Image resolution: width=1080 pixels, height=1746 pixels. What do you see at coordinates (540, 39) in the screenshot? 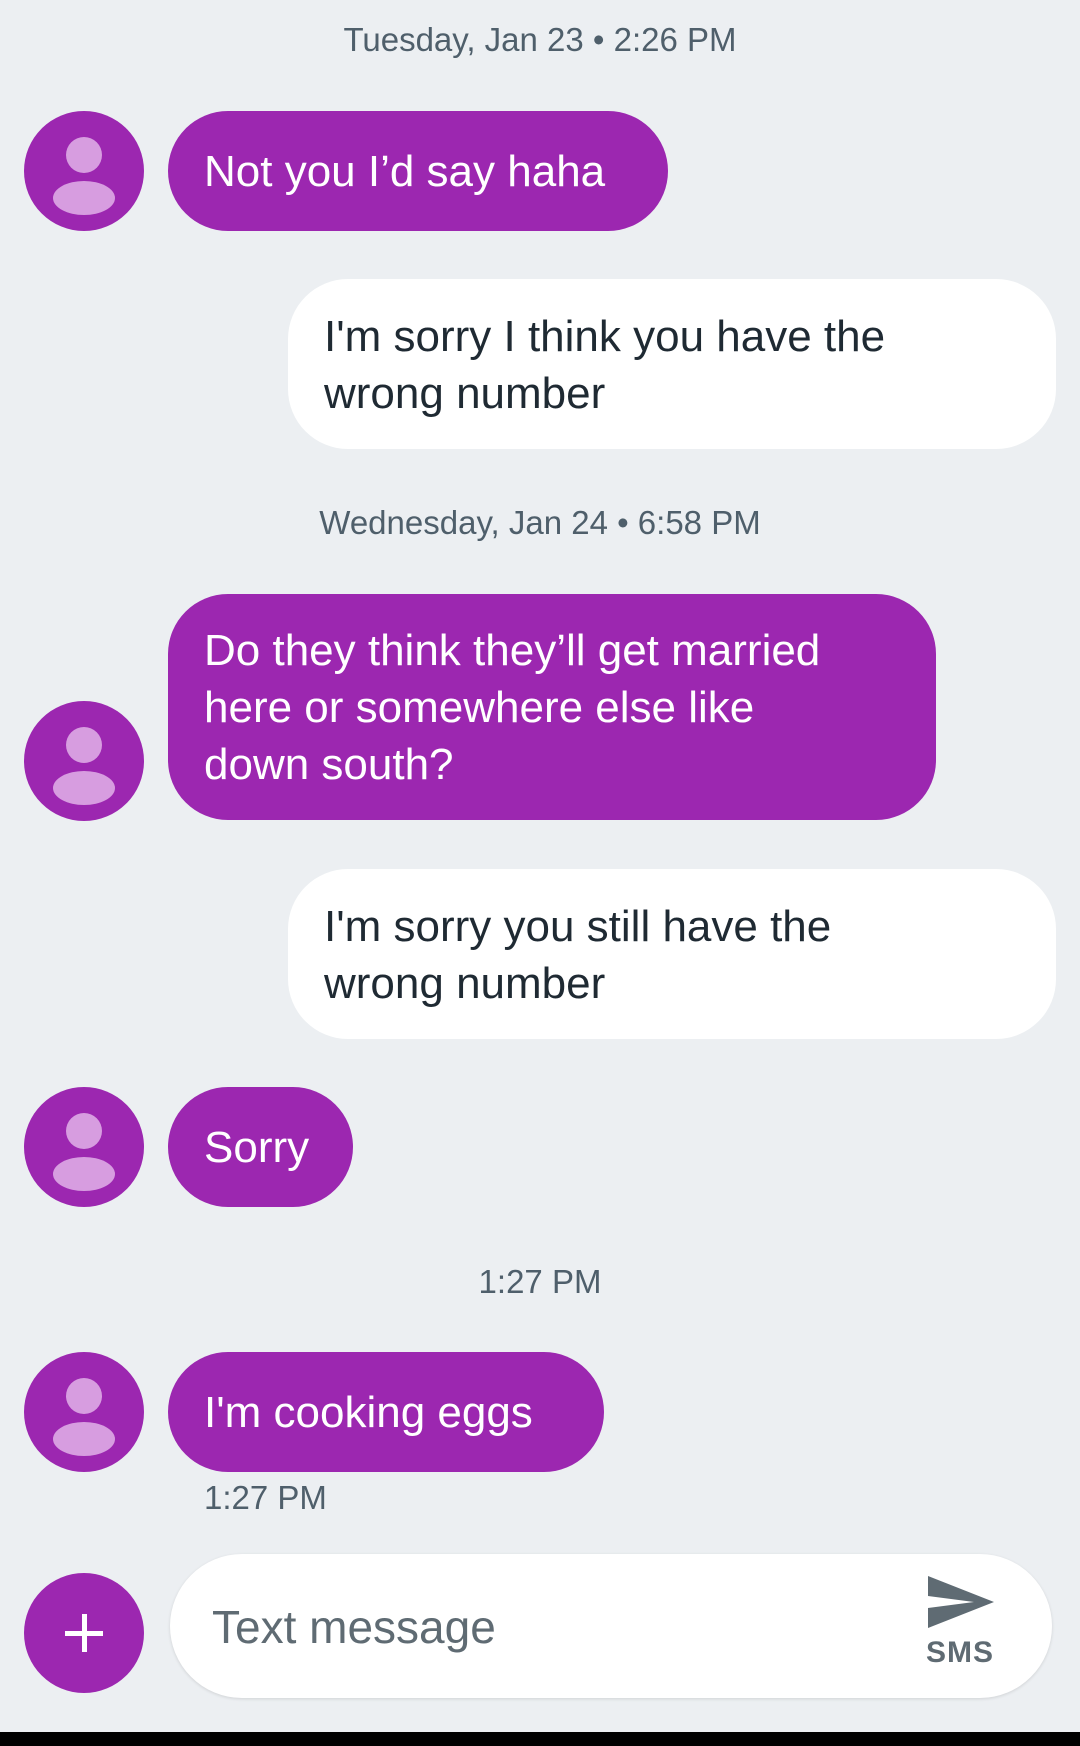
I see `timestamp-divider: Tuesday, Jan 23 • 2:26 PM` at bounding box center [540, 39].